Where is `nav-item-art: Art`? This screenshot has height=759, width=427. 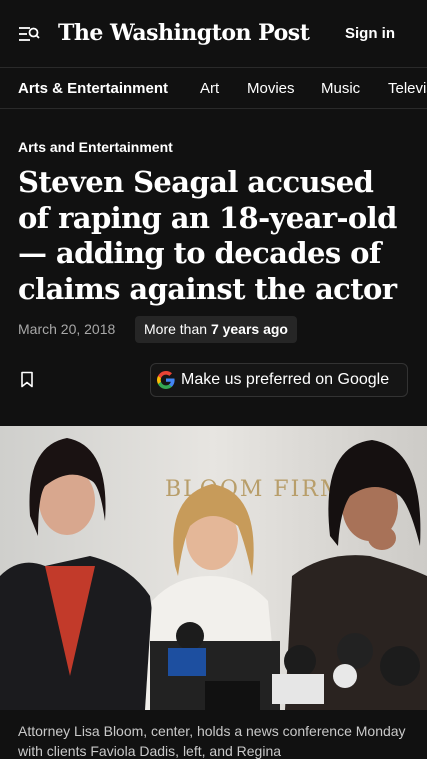 nav-item-art: Art is located at coordinates (209, 88).